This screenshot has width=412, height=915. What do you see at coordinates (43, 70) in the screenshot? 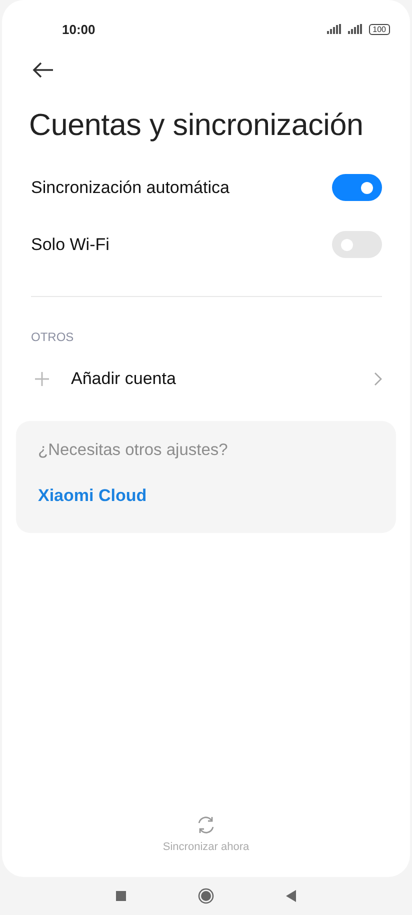
I see `back-arrow-icon` at bounding box center [43, 70].